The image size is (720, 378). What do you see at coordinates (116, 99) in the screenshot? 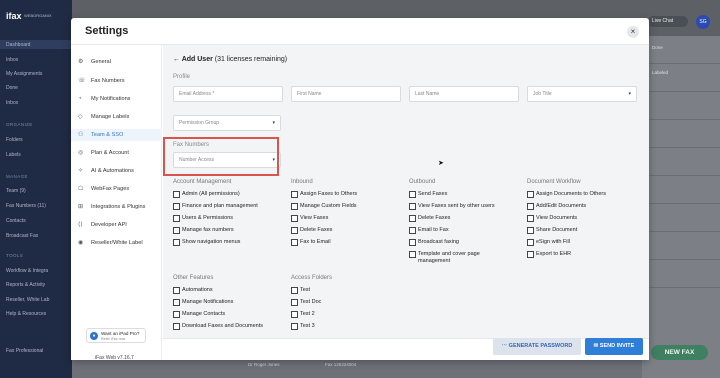
I see `nav-item-my-notifications: ◔ My Notifications` at bounding box center [116, 99].